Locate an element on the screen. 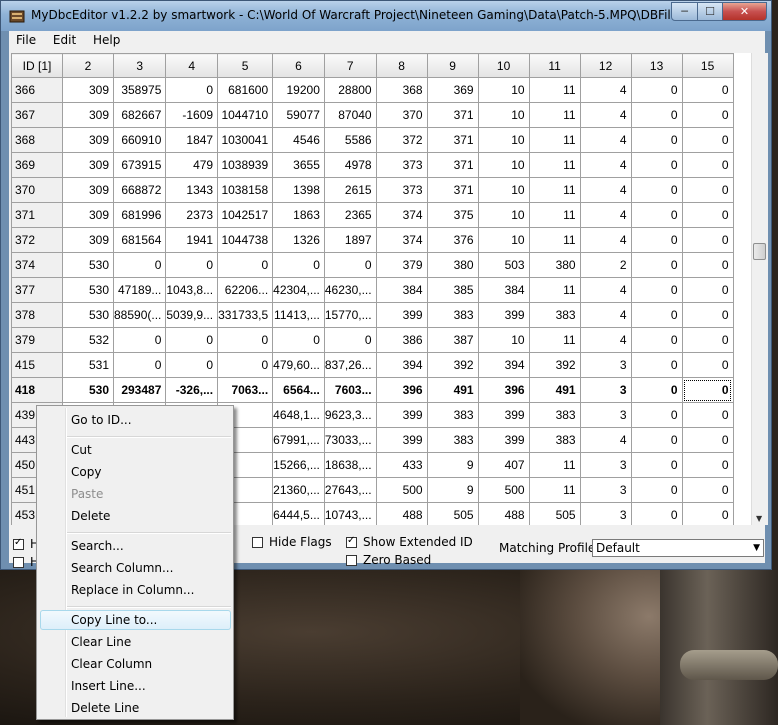 Image resolution: width=778 pixels, height=725 pixels. table-cell: 3 is located at coordinates (605, 390).